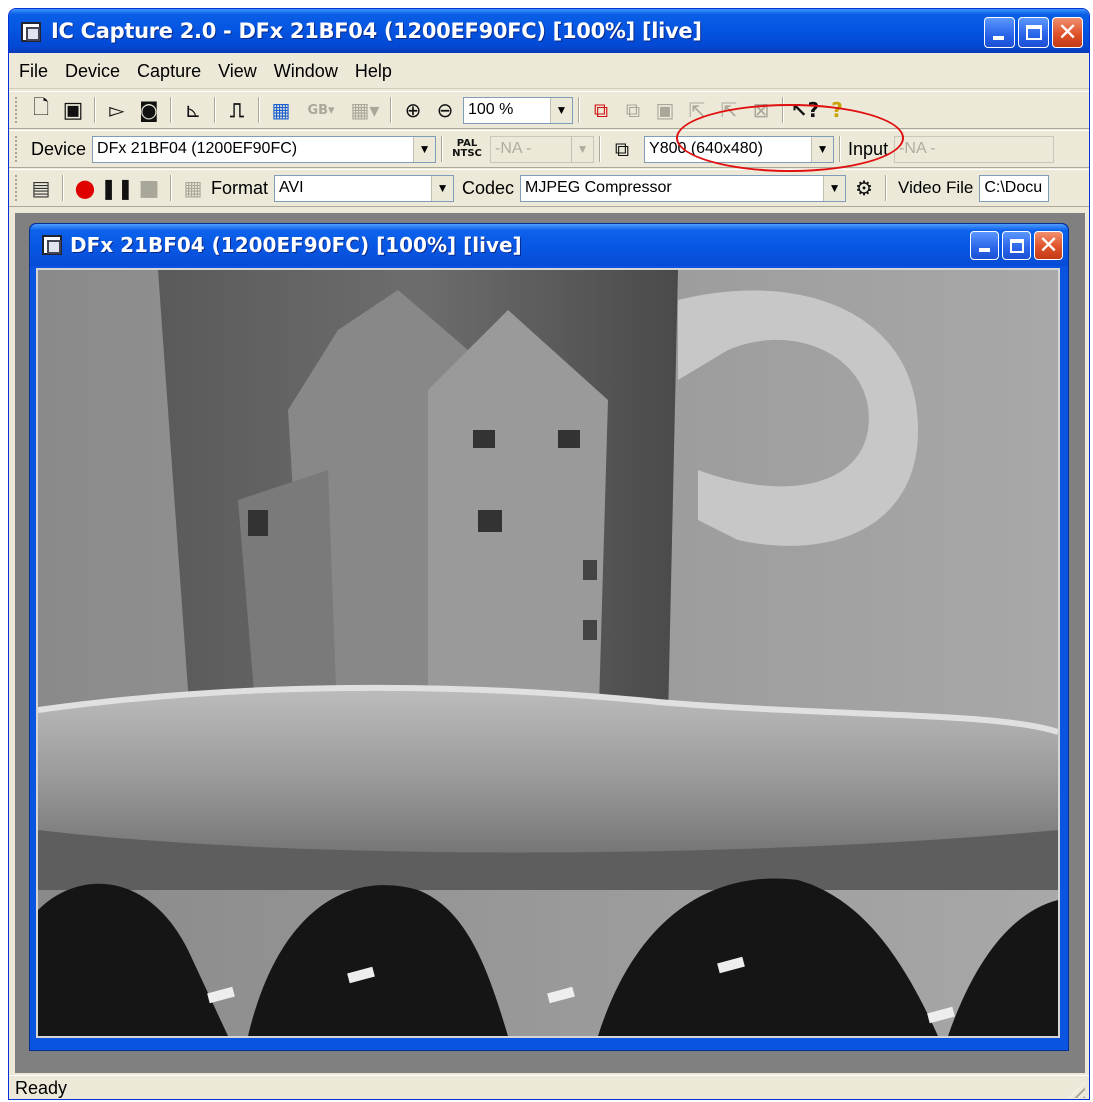 The image size is (1093, 1102). Describe the element at coordinates (41, 188) in the screenshot. I see `capture-settings-icon: ▤` at that location.